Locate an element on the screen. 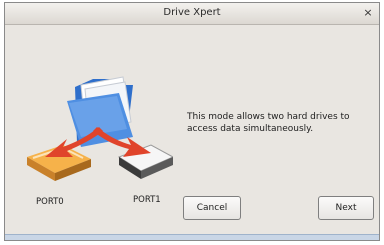  port0-label: PORT0 is located at coordinates (50, 202).